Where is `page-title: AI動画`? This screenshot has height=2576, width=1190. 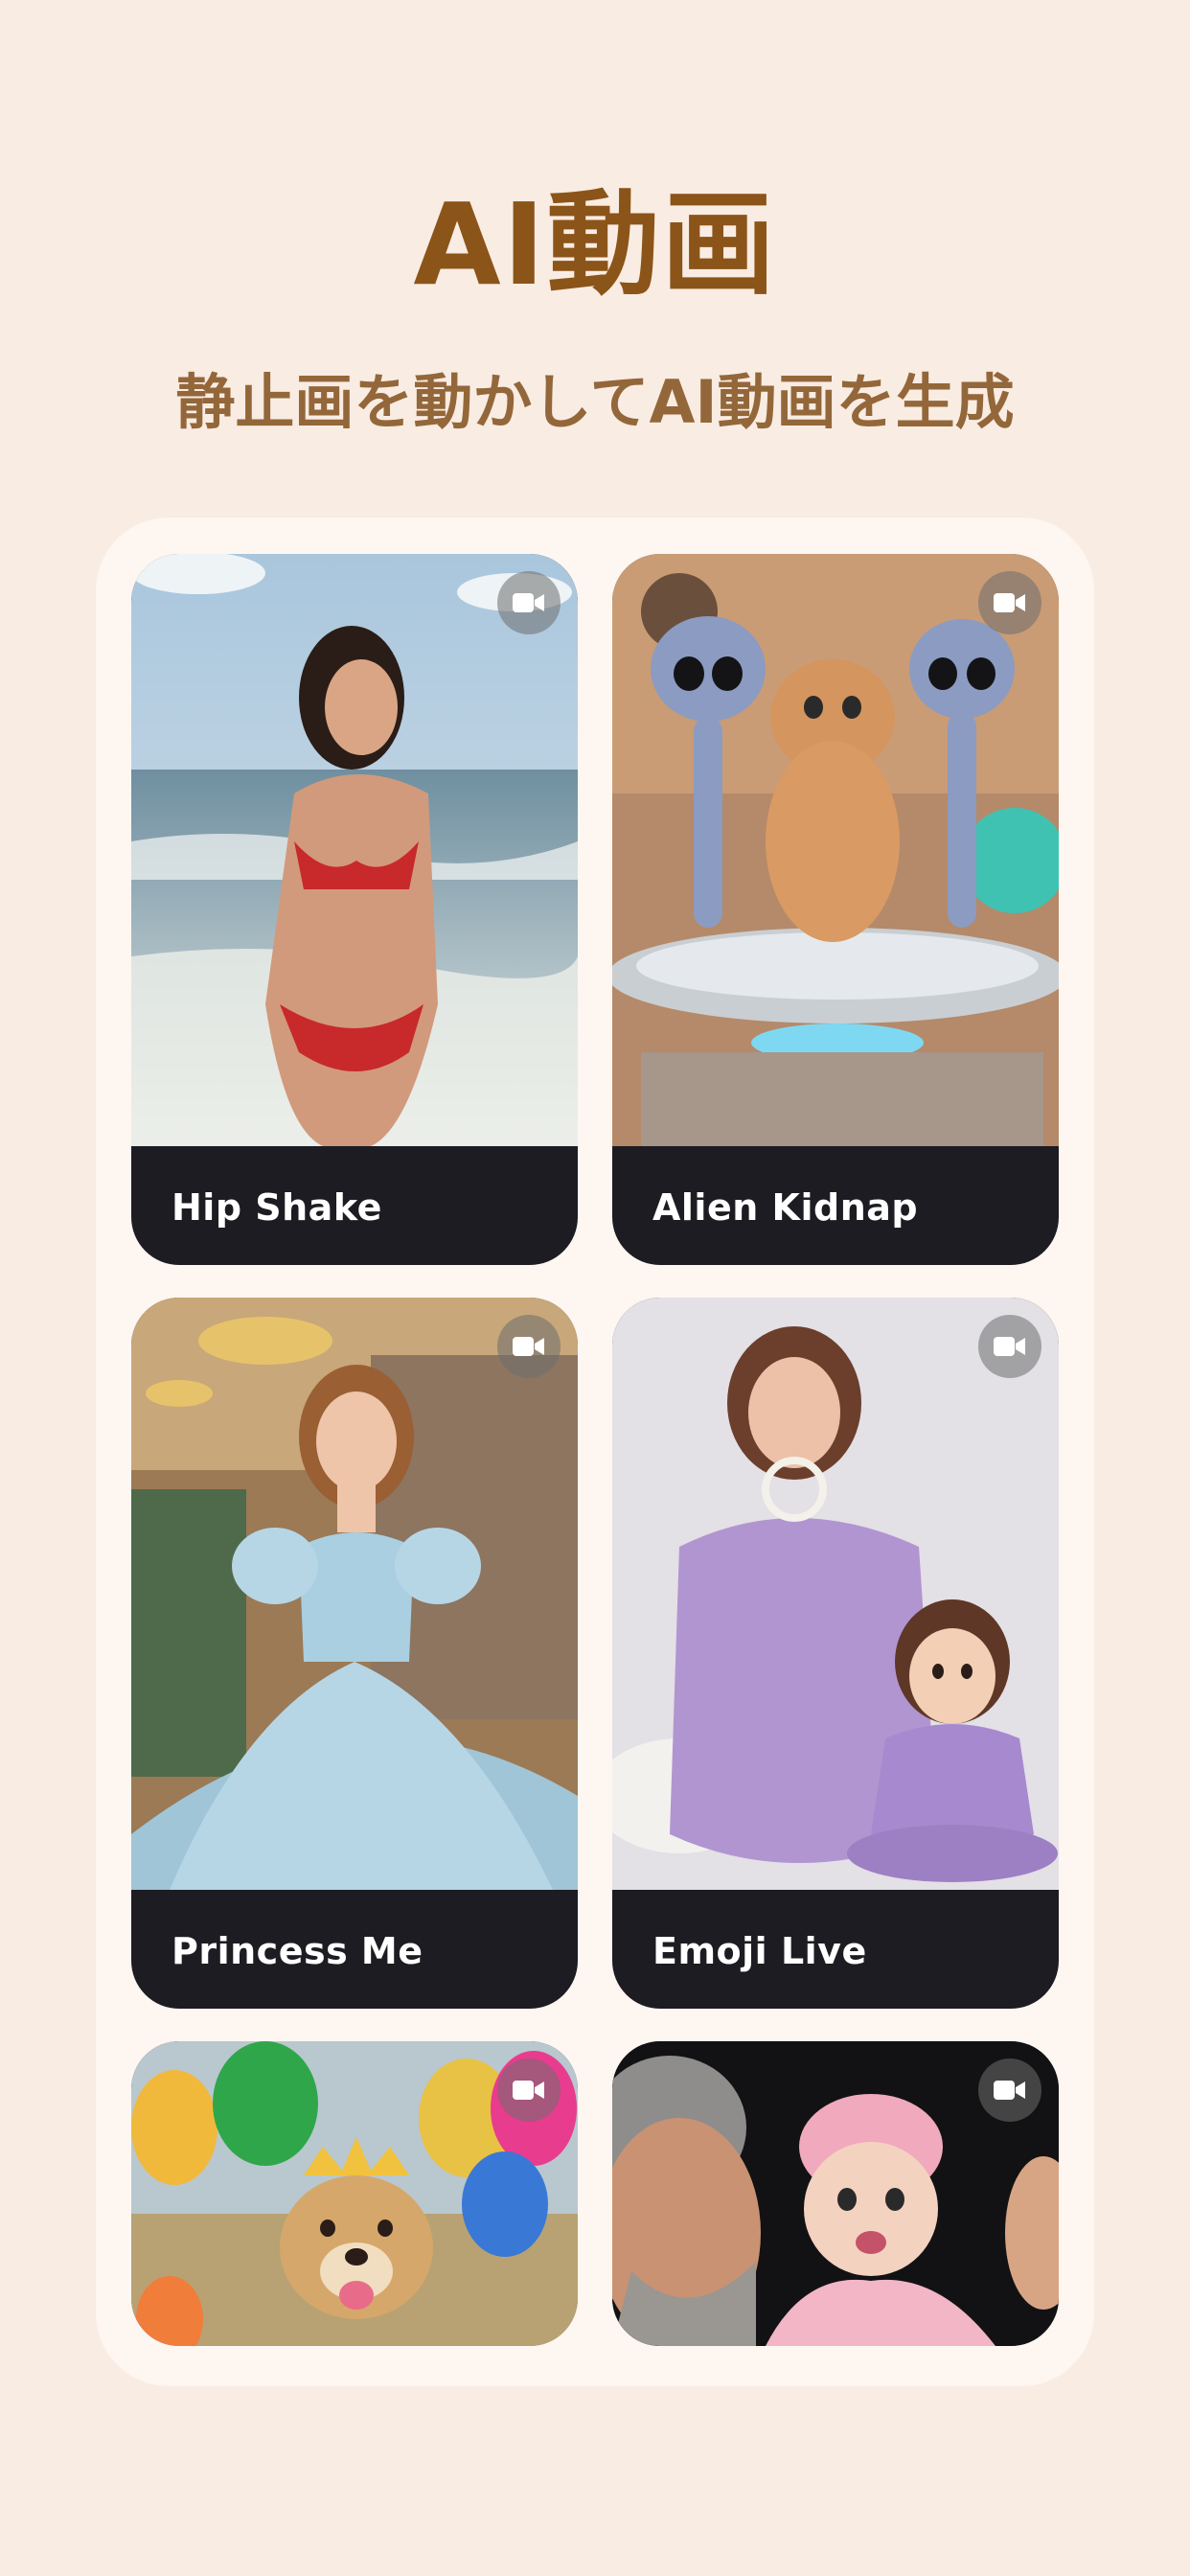
page-title: AI動画 is located at coordinates (595, 244).